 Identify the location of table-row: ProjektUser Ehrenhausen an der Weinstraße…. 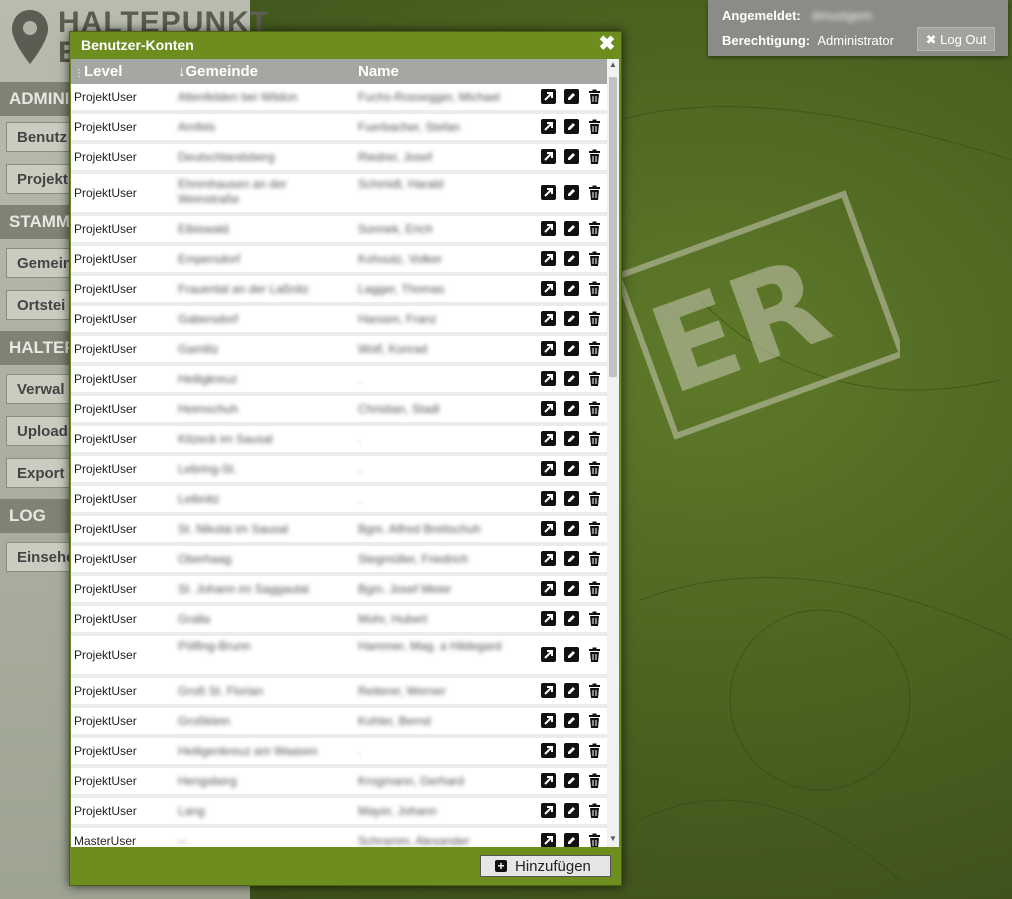
(339, 195).